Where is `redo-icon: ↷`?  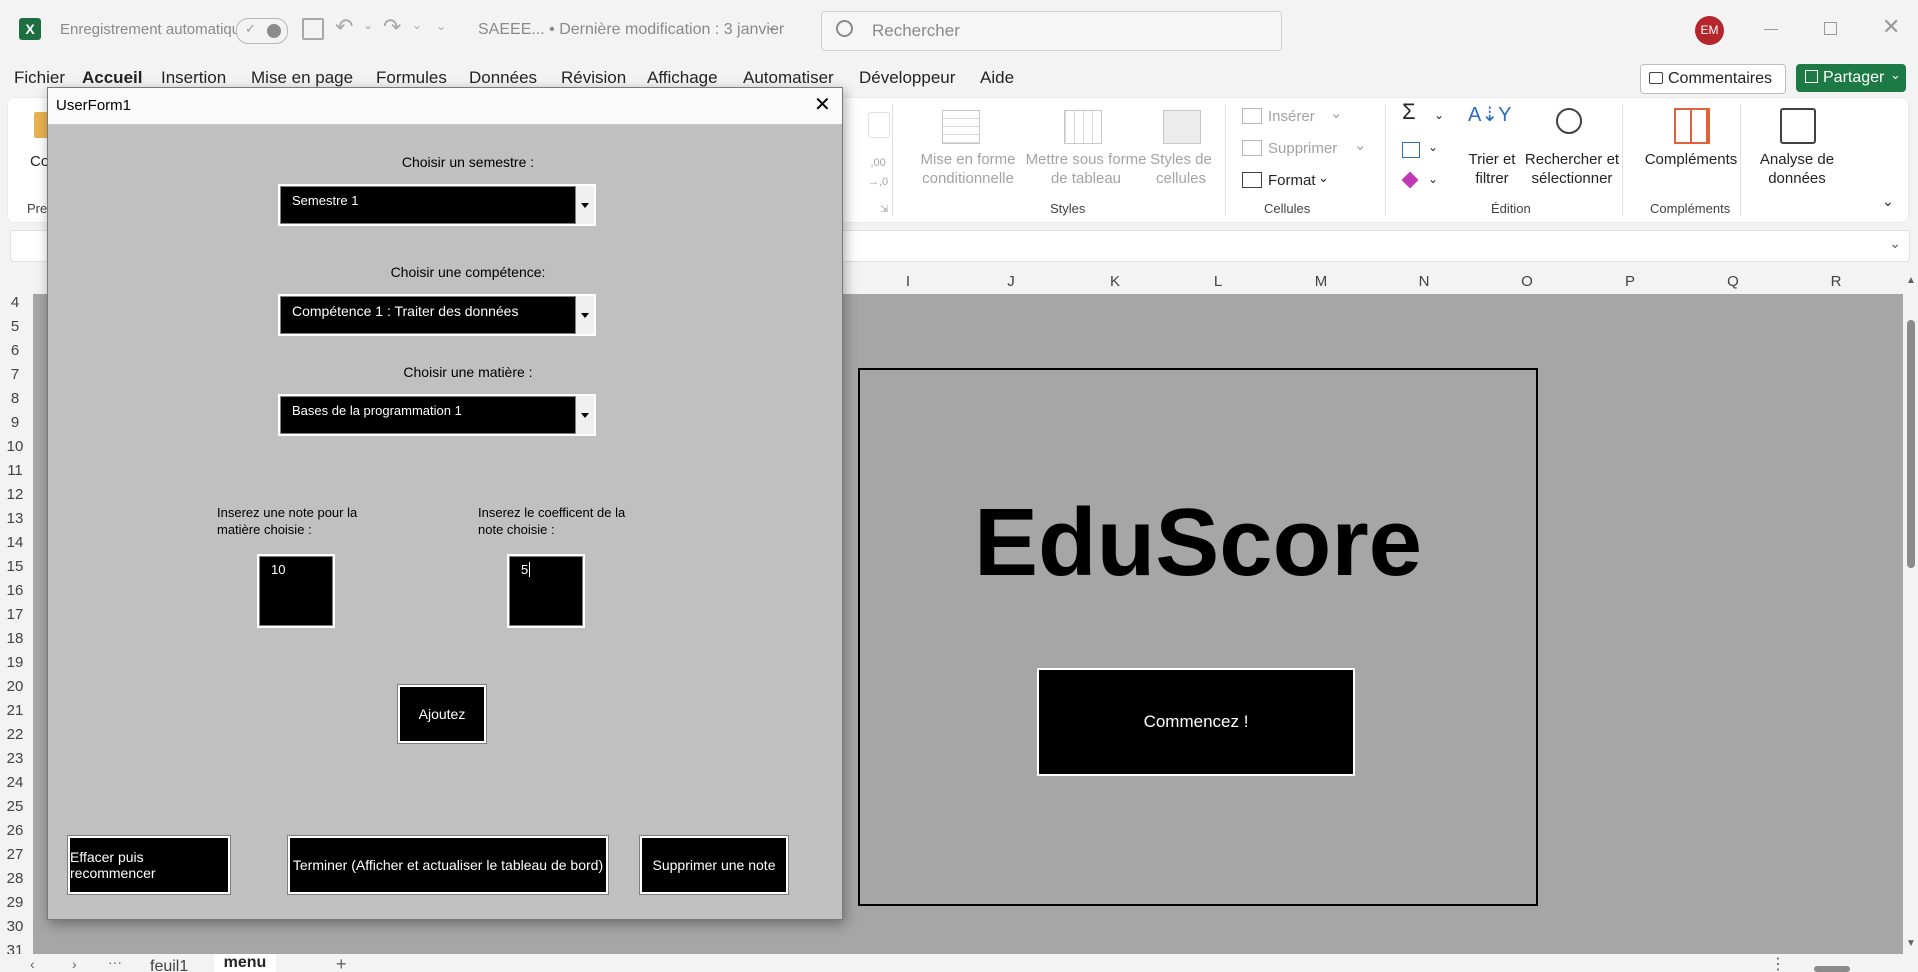
redo-icon: ↷ is located at coordinates (392, 27).